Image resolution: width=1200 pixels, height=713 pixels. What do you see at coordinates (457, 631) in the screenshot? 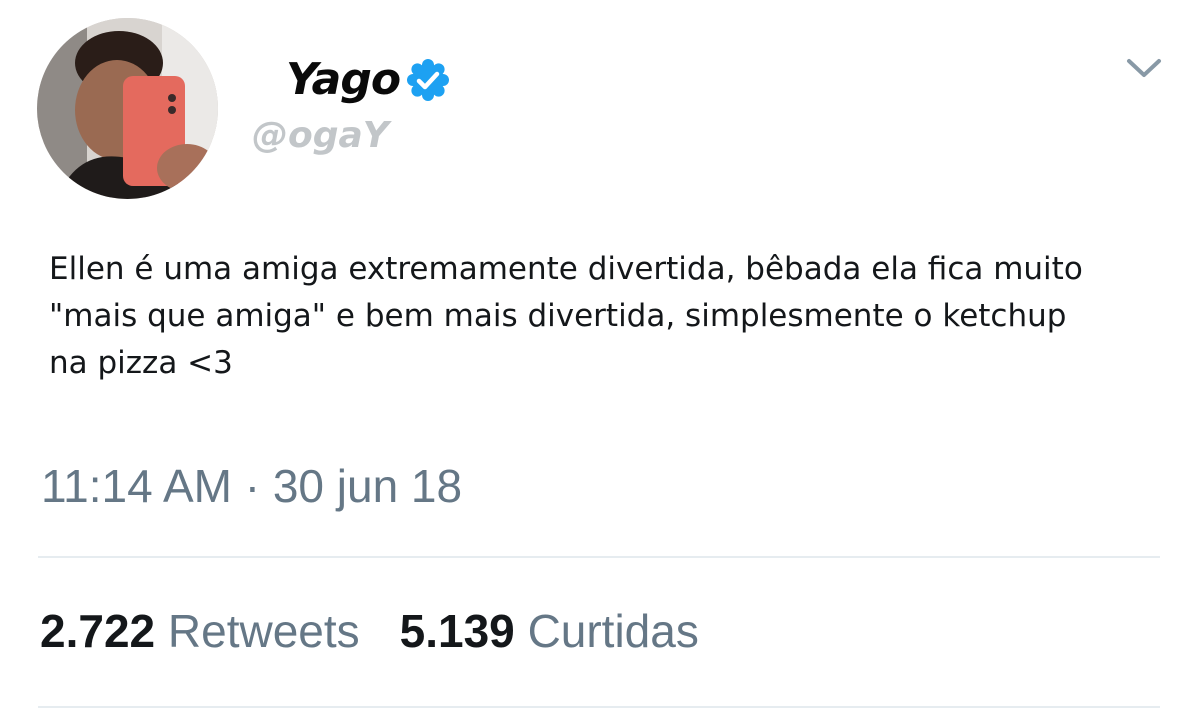
I see `likes-count: 5.139` at bounding box center [457, 631].